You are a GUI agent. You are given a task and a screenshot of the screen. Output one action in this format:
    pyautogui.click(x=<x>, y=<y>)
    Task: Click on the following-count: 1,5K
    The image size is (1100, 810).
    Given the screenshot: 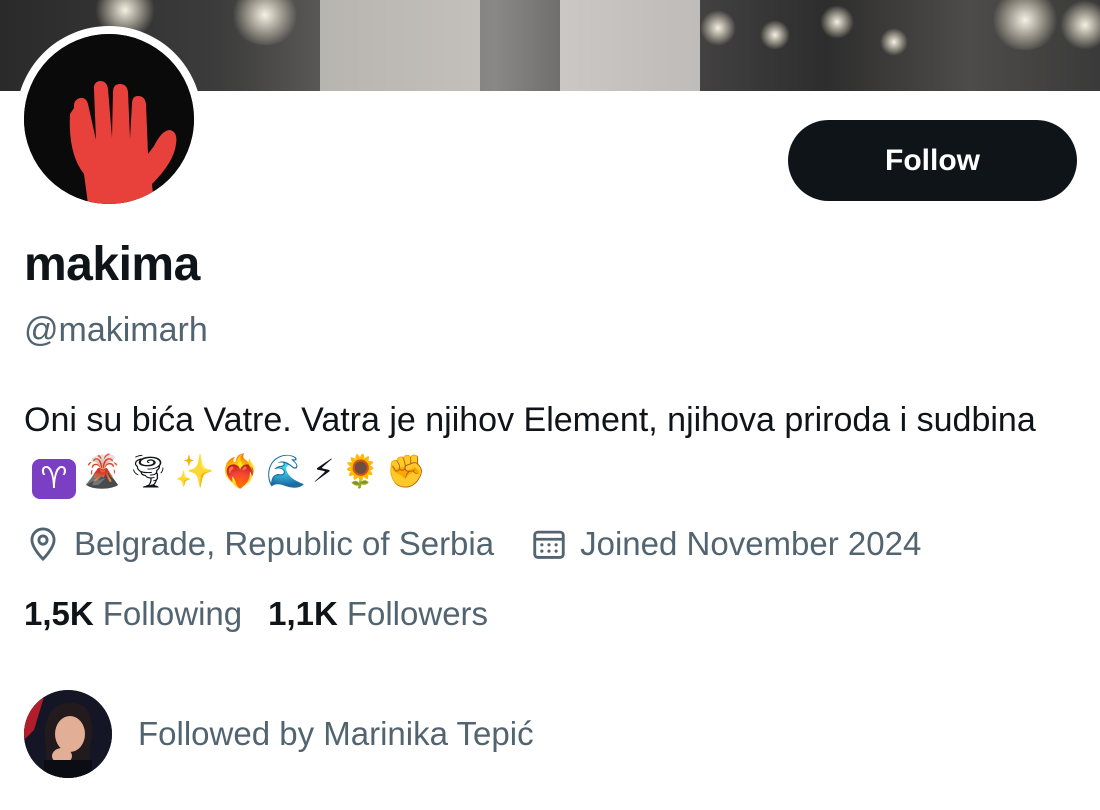 What is the action you would take?
    pyautogui.click(x=59, y=613)
    